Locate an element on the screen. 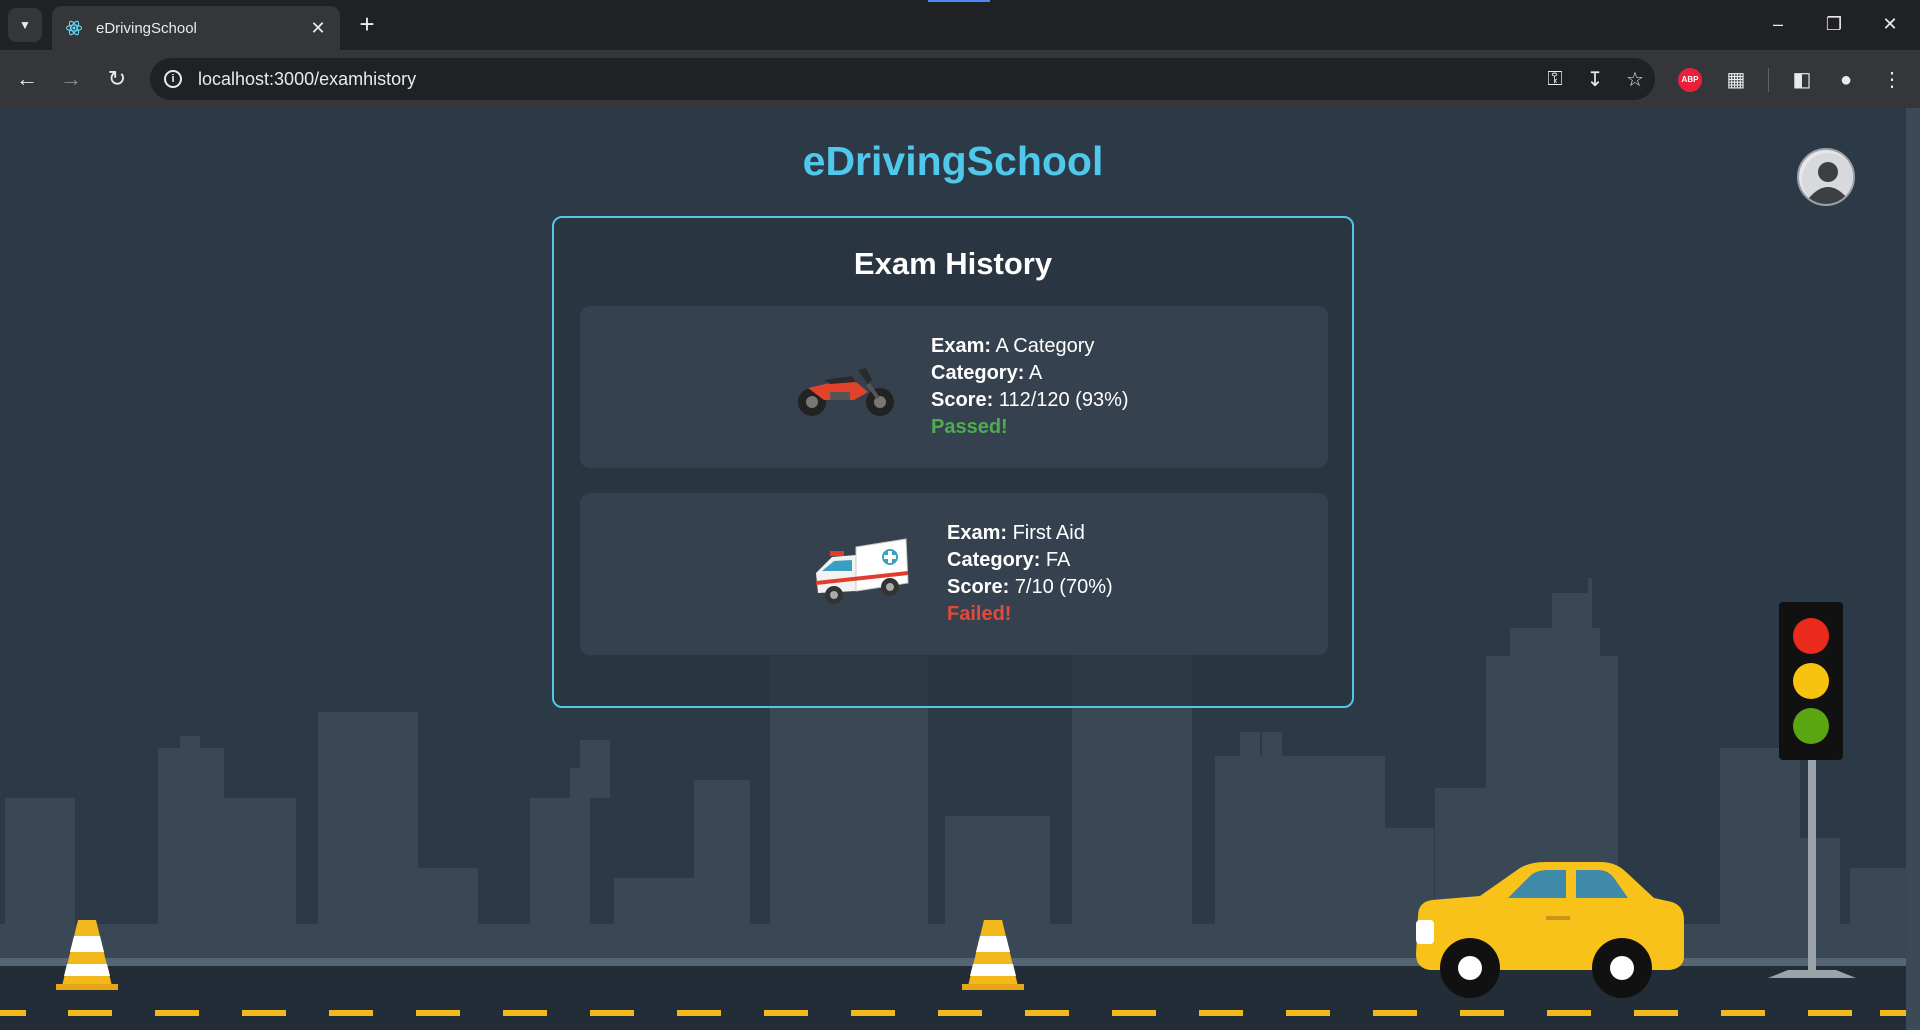 The width and height of the screenshot is (1920, 1030). bookmark-star-icon: ☆ is located at coordinates (1635, 79).